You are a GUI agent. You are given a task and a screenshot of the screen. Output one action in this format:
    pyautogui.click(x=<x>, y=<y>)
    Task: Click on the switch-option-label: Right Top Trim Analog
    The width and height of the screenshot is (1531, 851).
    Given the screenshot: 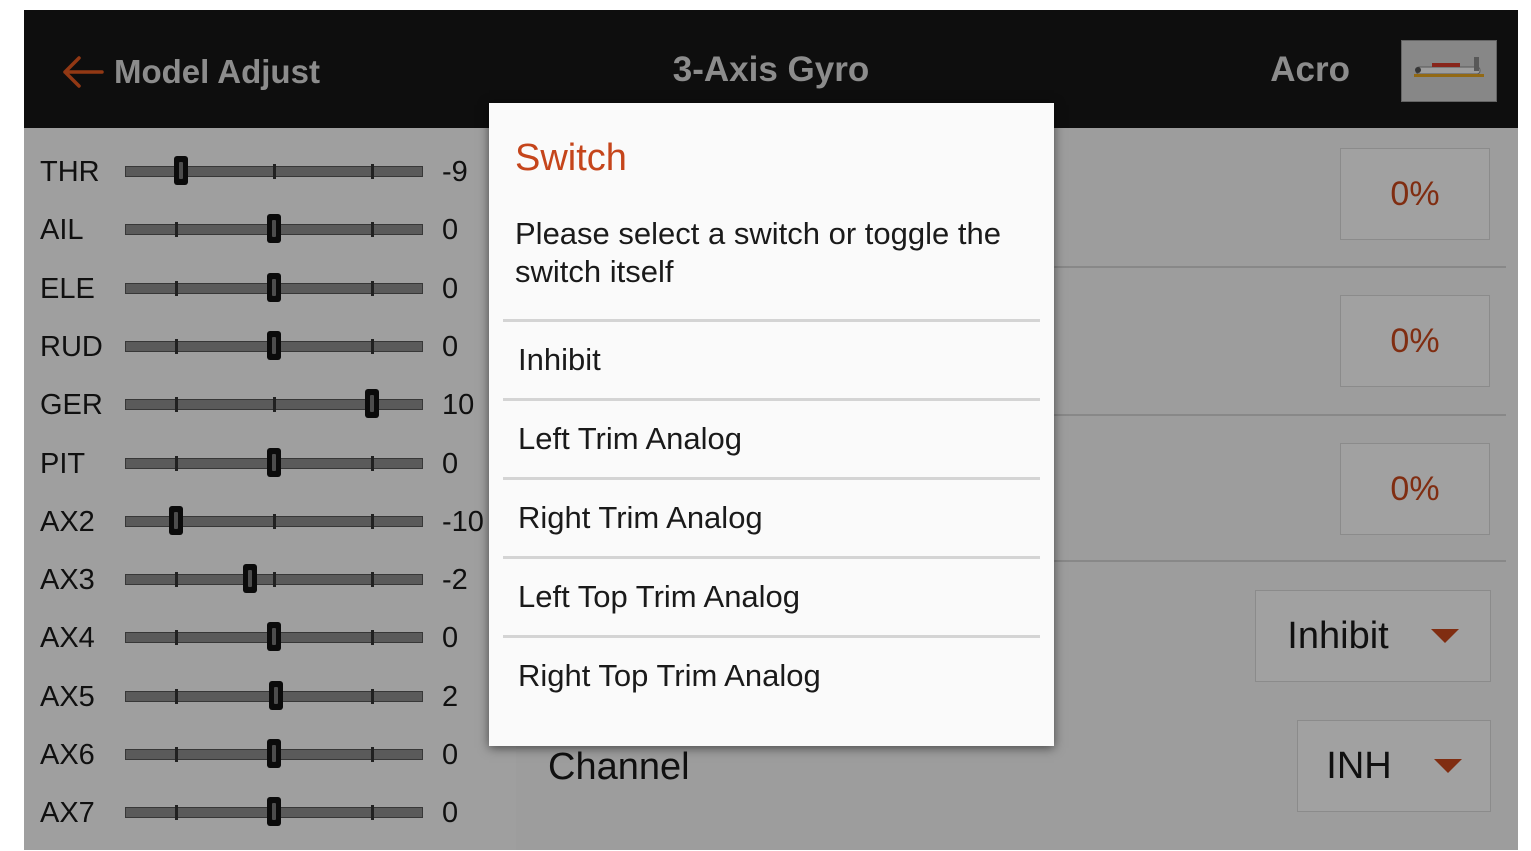 What is the action you would take?
    pyautogui.click(x=669, y=675)
    